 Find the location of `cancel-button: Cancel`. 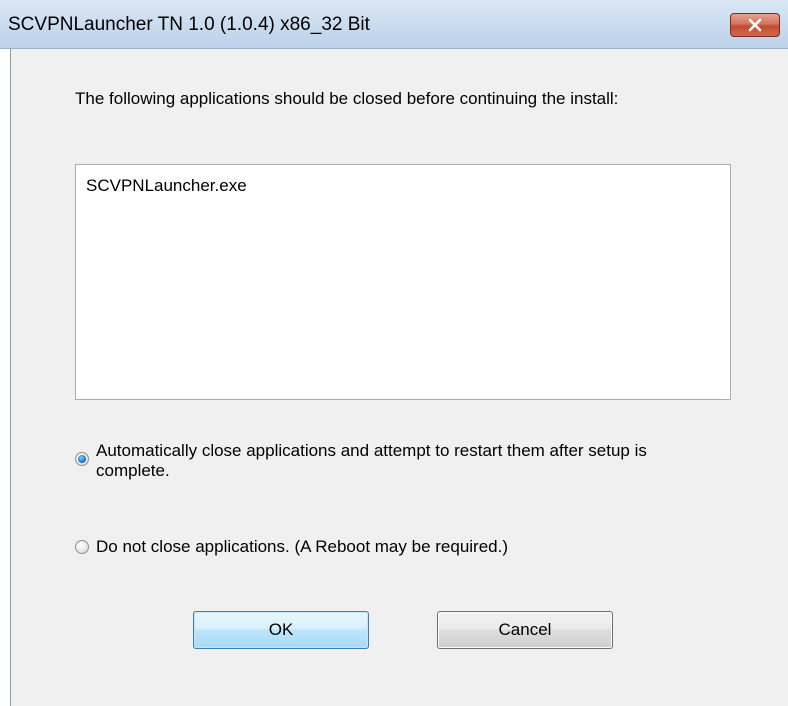

cancel-button: Cancel is located at coordinates (525, 630).